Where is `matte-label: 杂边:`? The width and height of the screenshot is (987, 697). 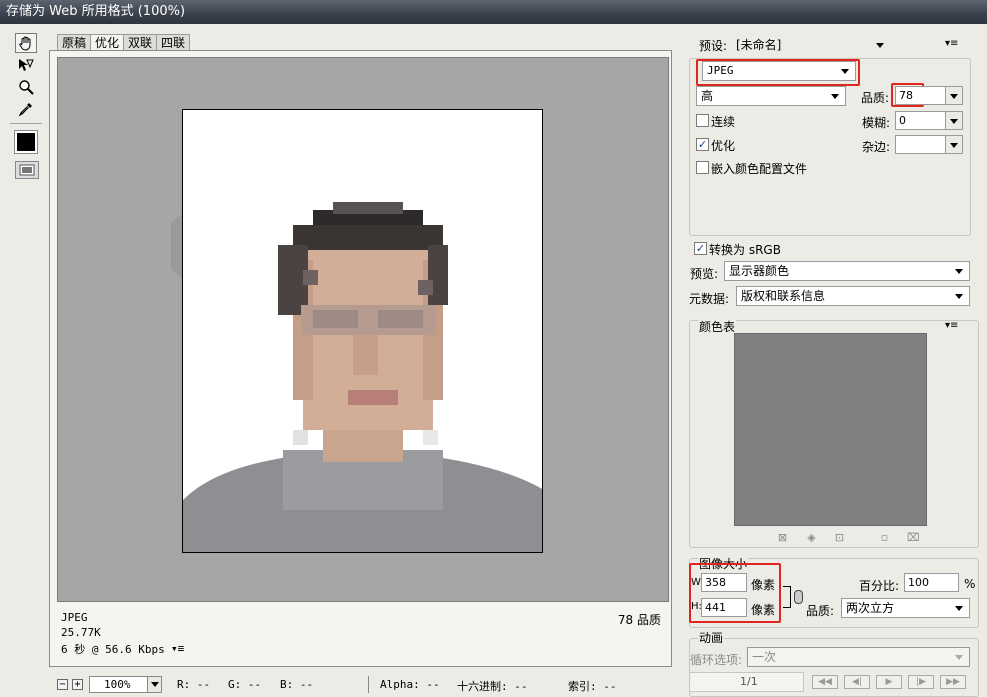 matte-label: 杂边: is located at coordinates (876, 147).